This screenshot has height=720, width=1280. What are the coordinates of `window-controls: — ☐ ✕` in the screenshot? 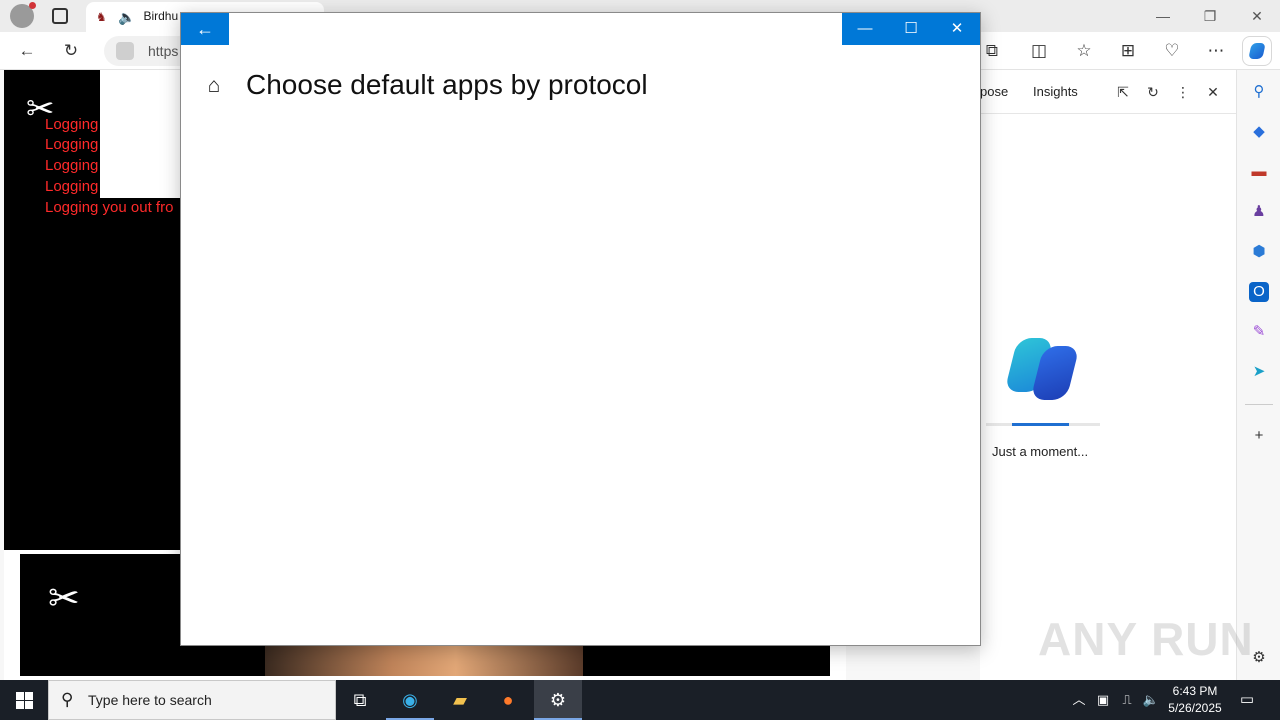 It's located at (911, 29).